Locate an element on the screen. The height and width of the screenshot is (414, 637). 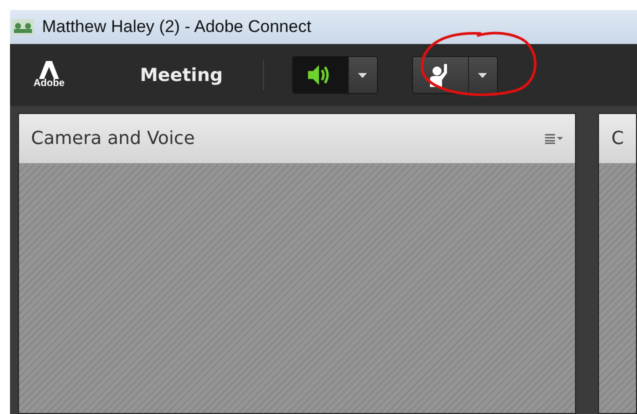
raise-hand-button is located at coordinates (440, 75).